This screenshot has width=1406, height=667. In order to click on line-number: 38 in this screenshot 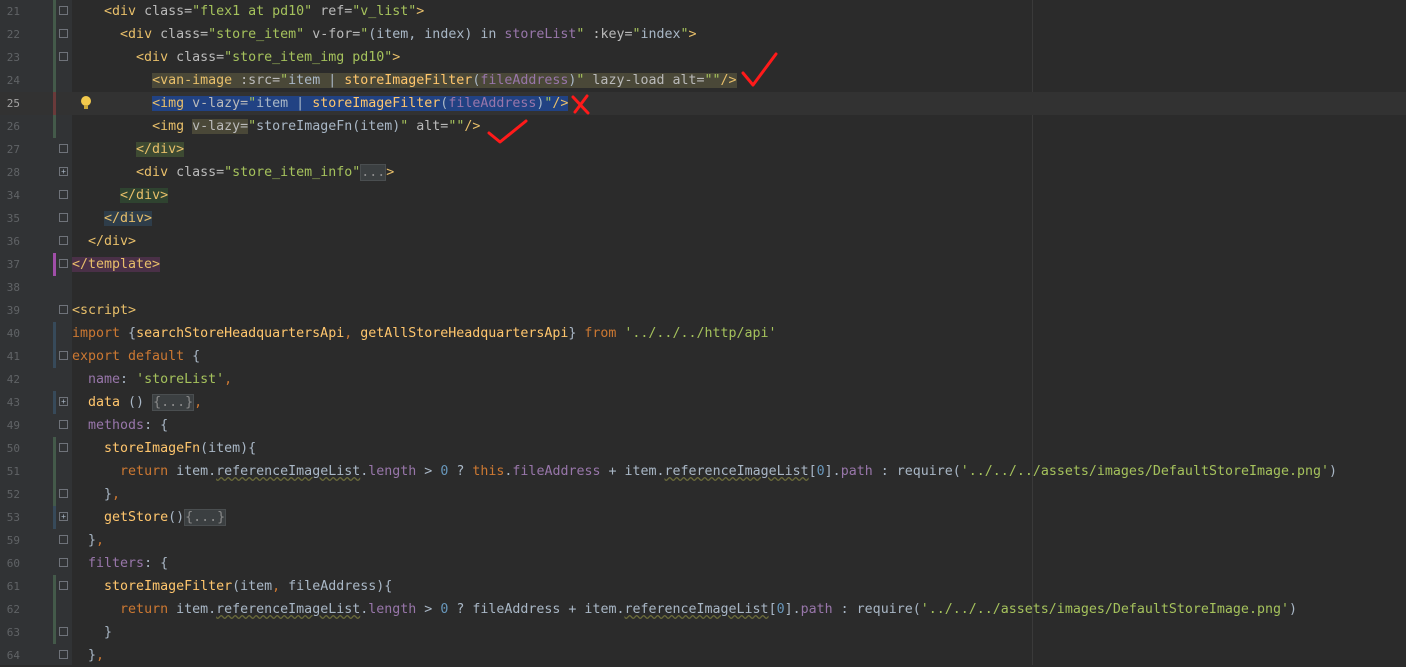, I will do `click(13, 287)`.